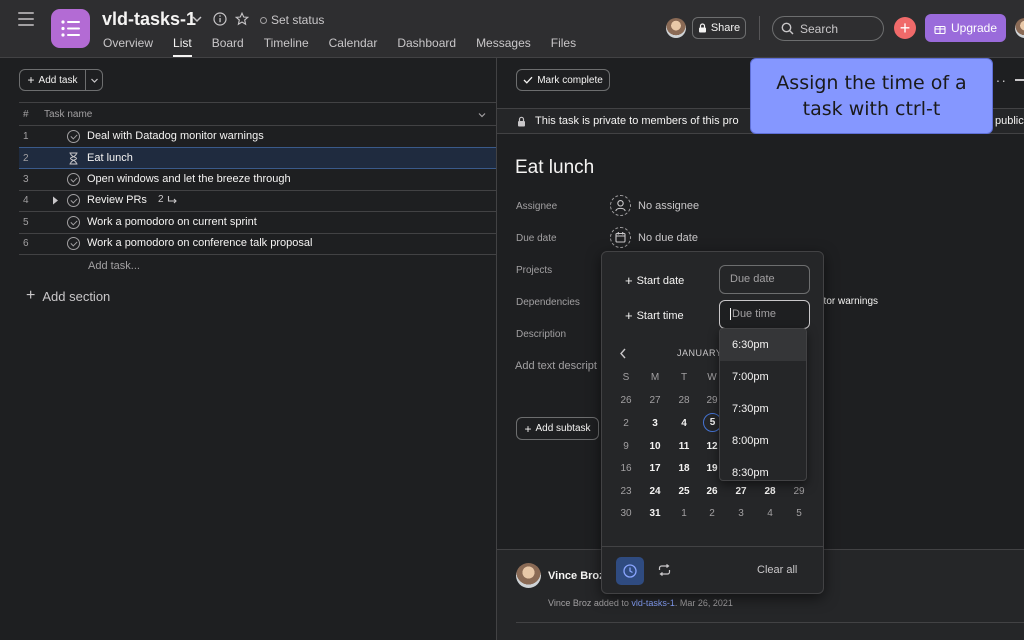 The height and width of the screenshot is (640, 1024). Describe the element at coordinates (848, 301) in the screenshot. I see `dependency-task: ntor warnings` at that location.